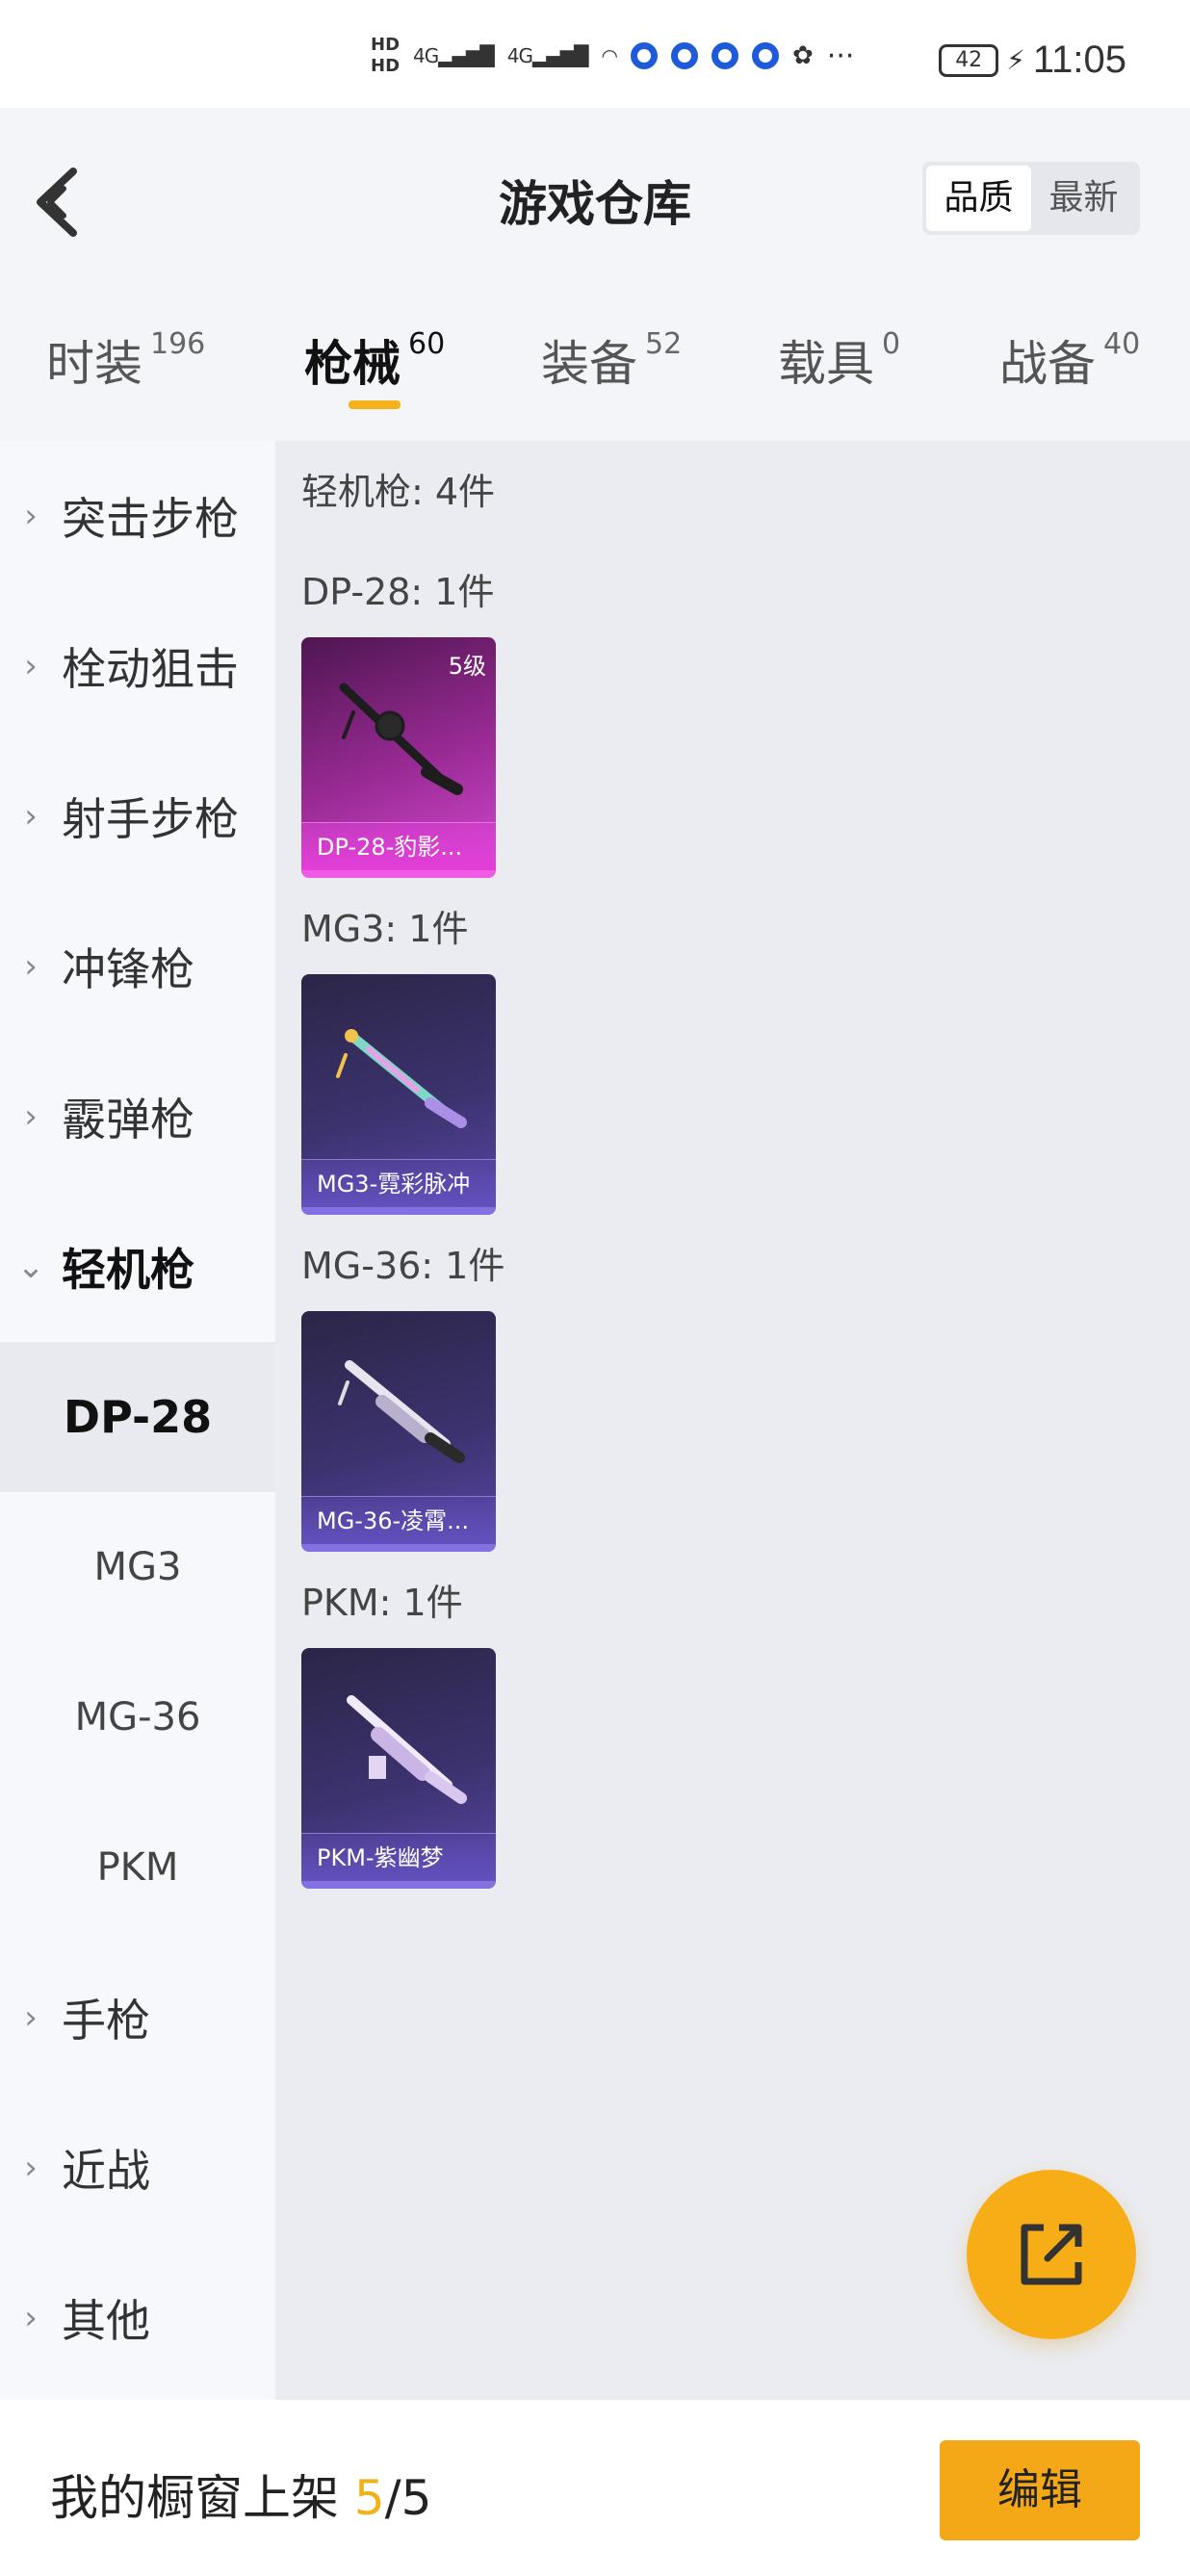 This screenshot has width=1190, height=2576. I want to click on share-button, so click(1052, 2254).